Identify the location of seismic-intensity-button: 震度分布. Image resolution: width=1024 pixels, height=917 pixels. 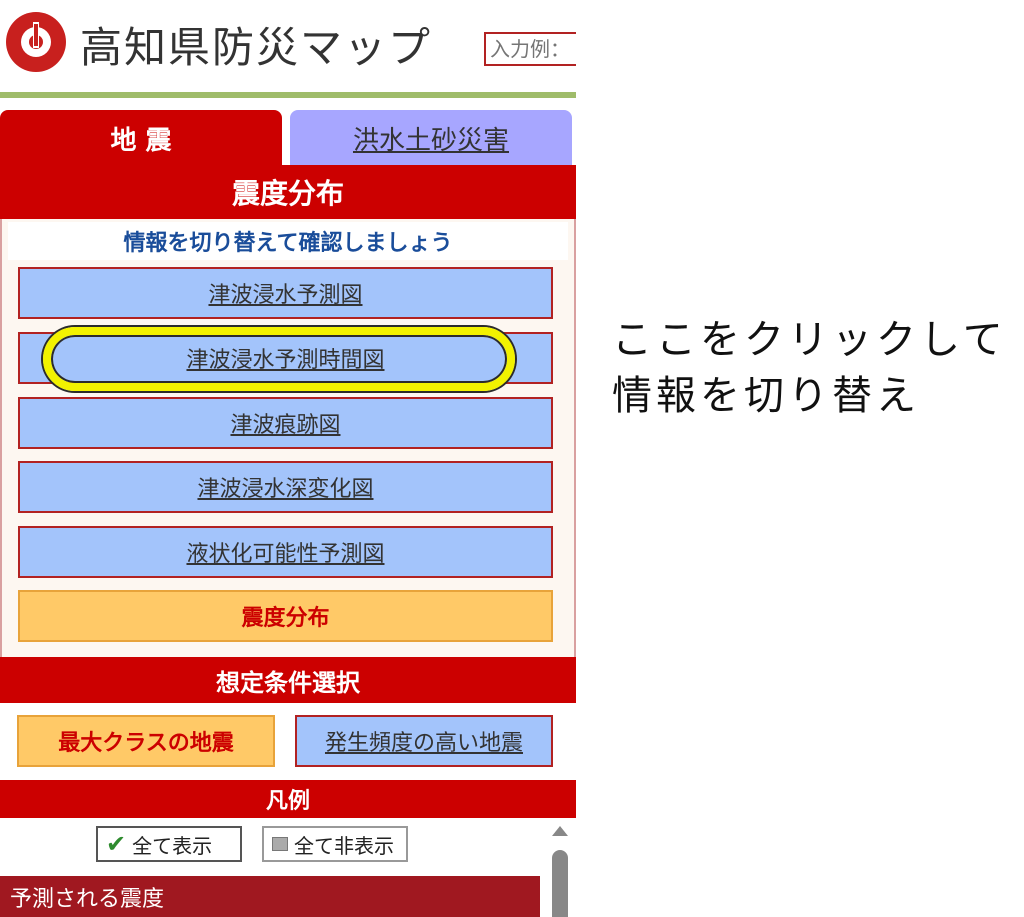
(285, 616).